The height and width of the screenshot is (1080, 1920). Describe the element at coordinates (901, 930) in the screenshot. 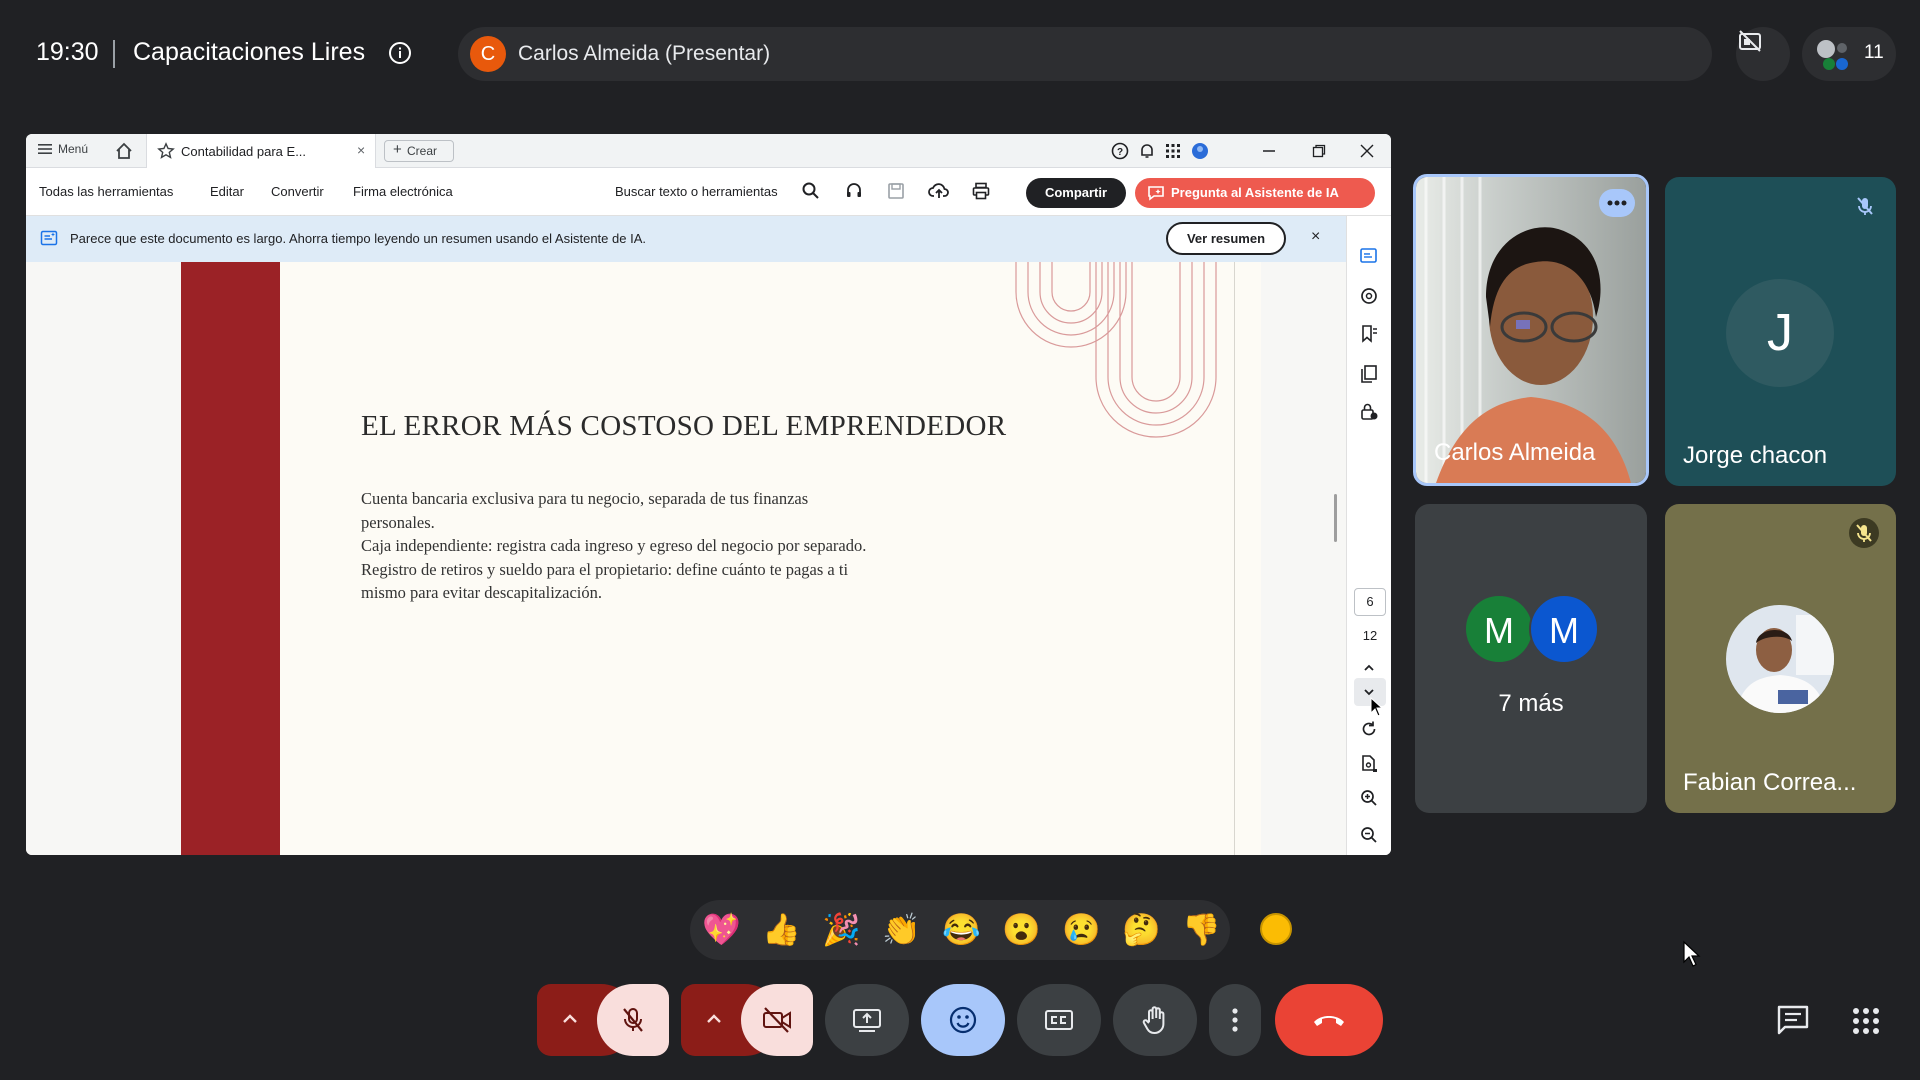

I see `reaction-clap: 👏` at that location.